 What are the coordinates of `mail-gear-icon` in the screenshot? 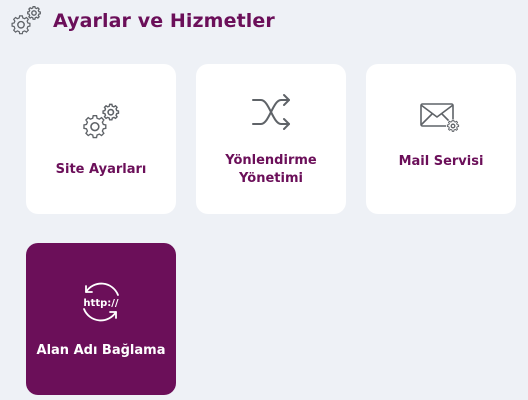 It's located at (441, 118).